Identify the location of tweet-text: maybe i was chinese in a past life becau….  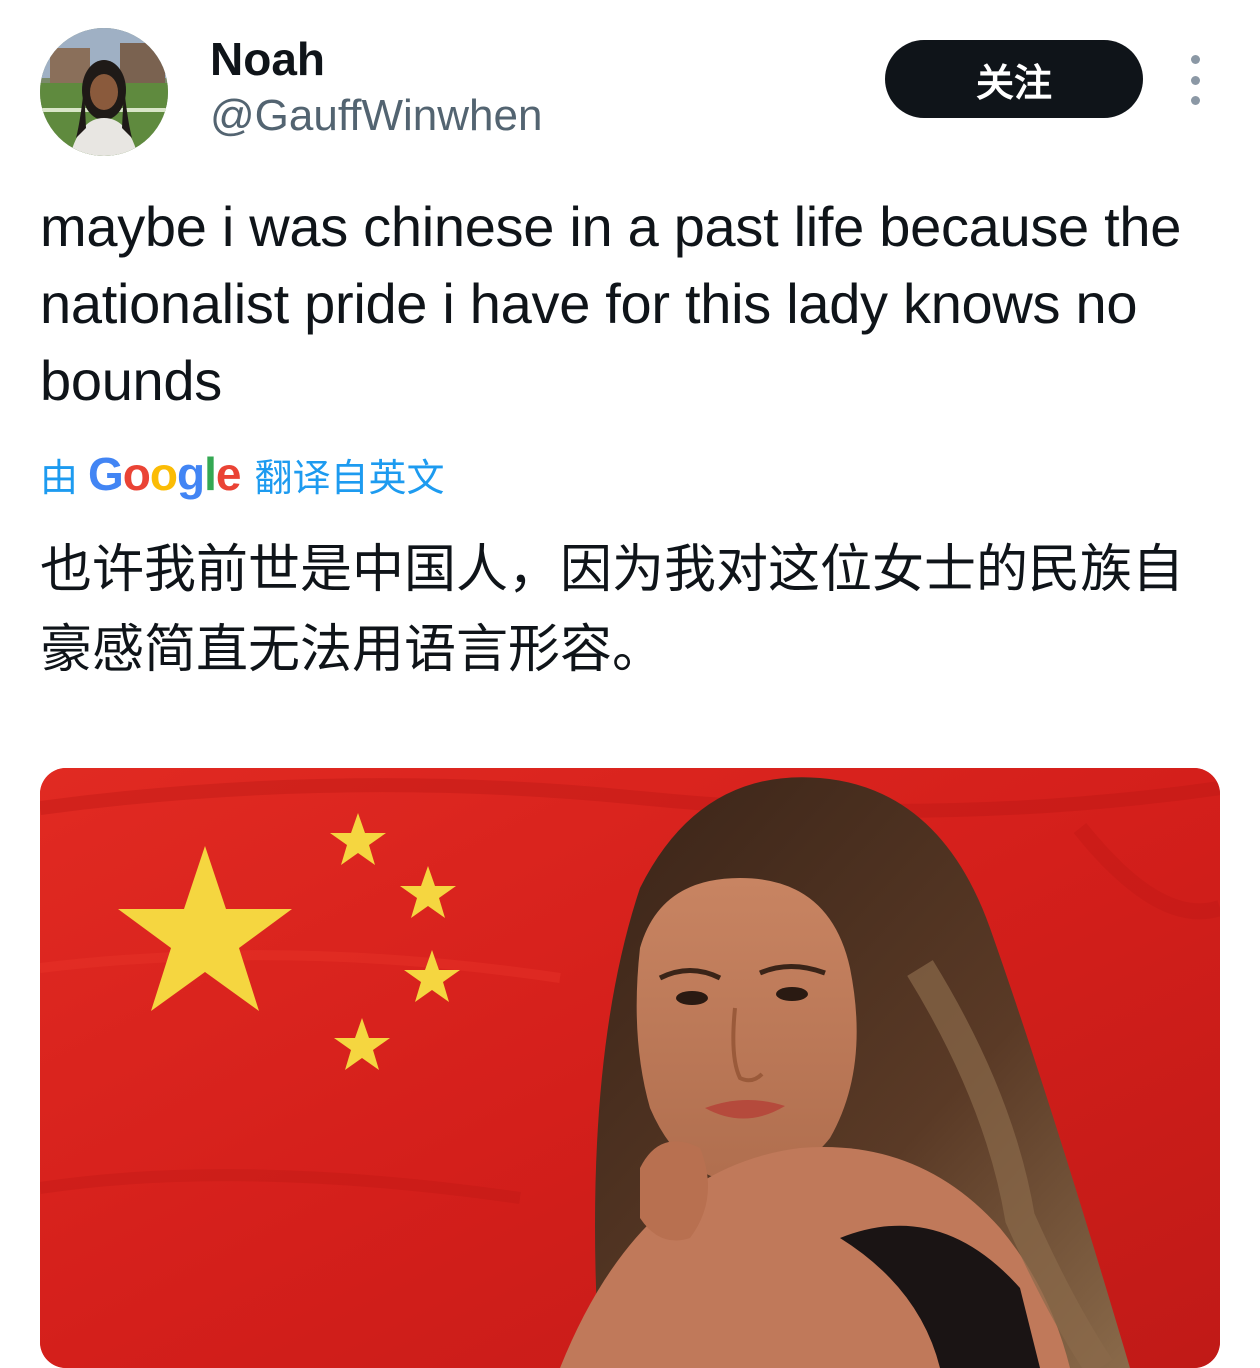
(611, 303).